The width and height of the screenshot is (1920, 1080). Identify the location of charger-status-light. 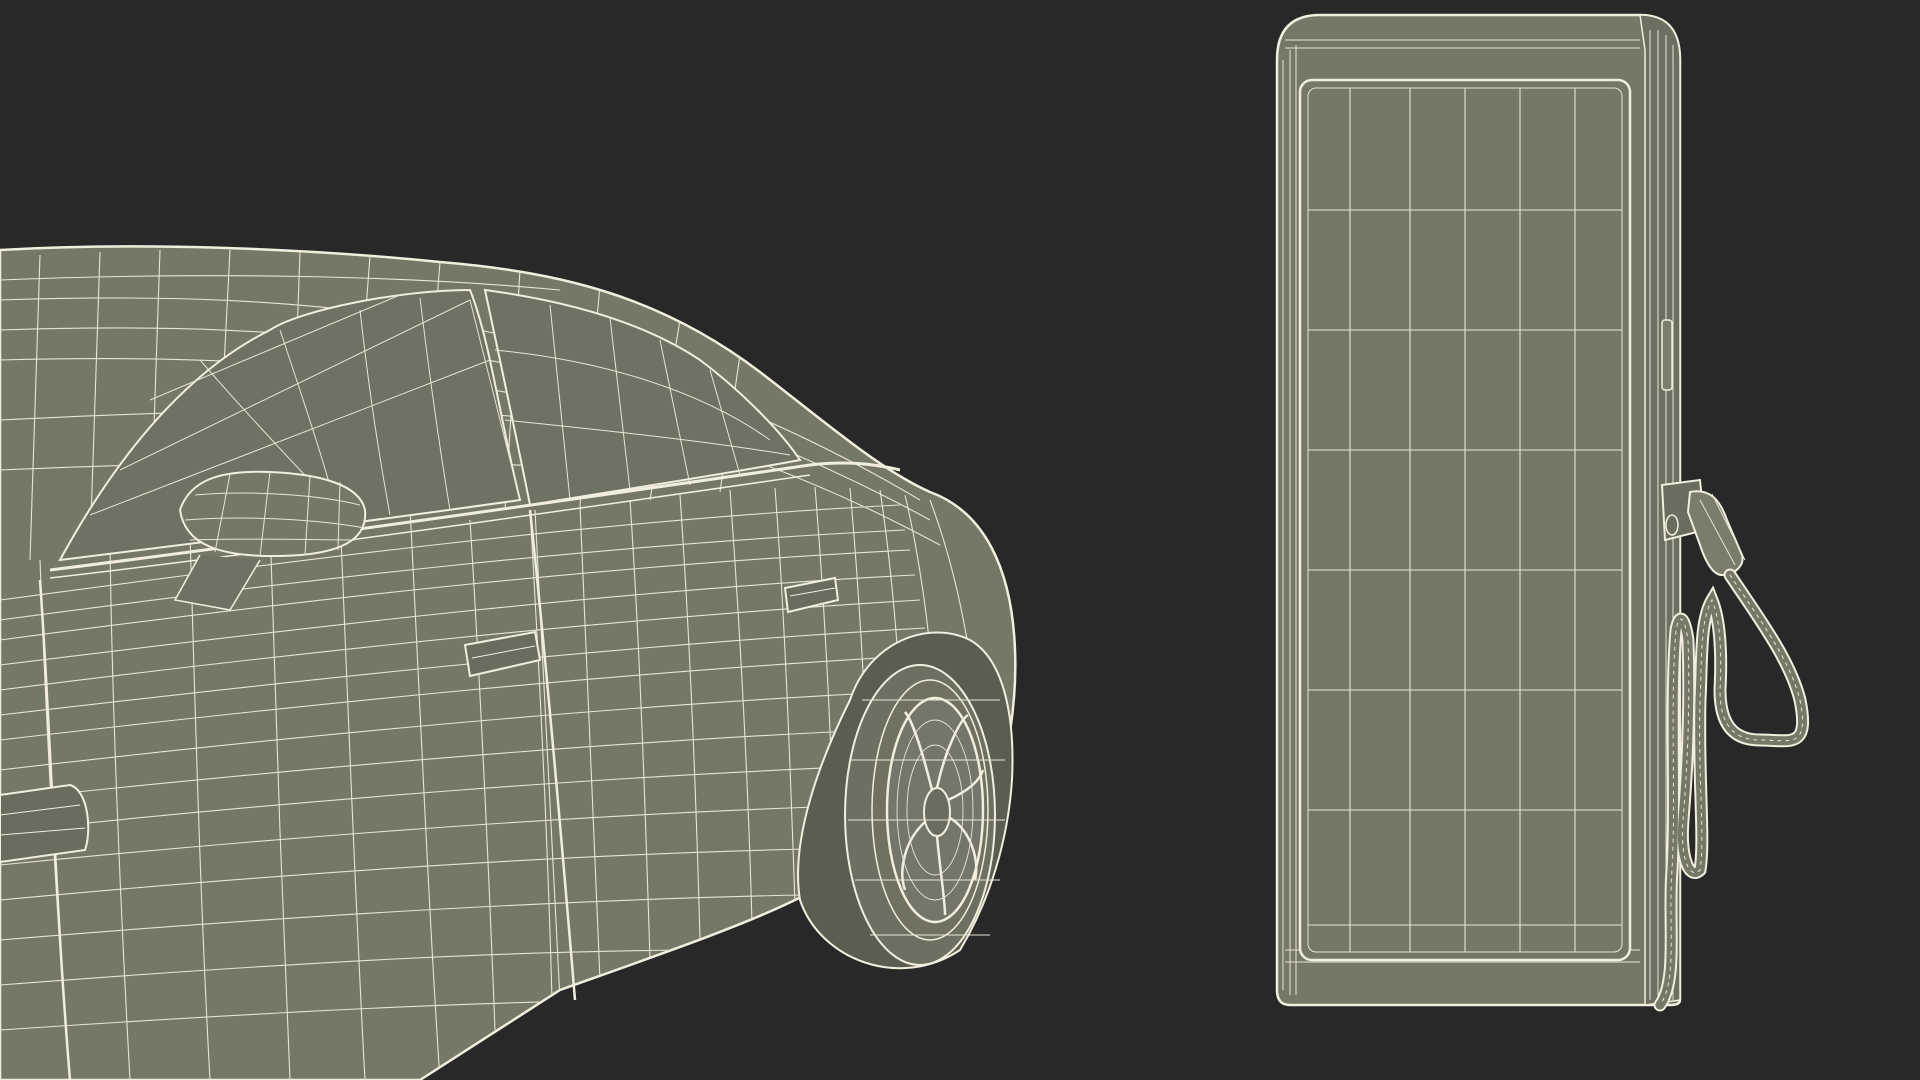
(1667, 355).